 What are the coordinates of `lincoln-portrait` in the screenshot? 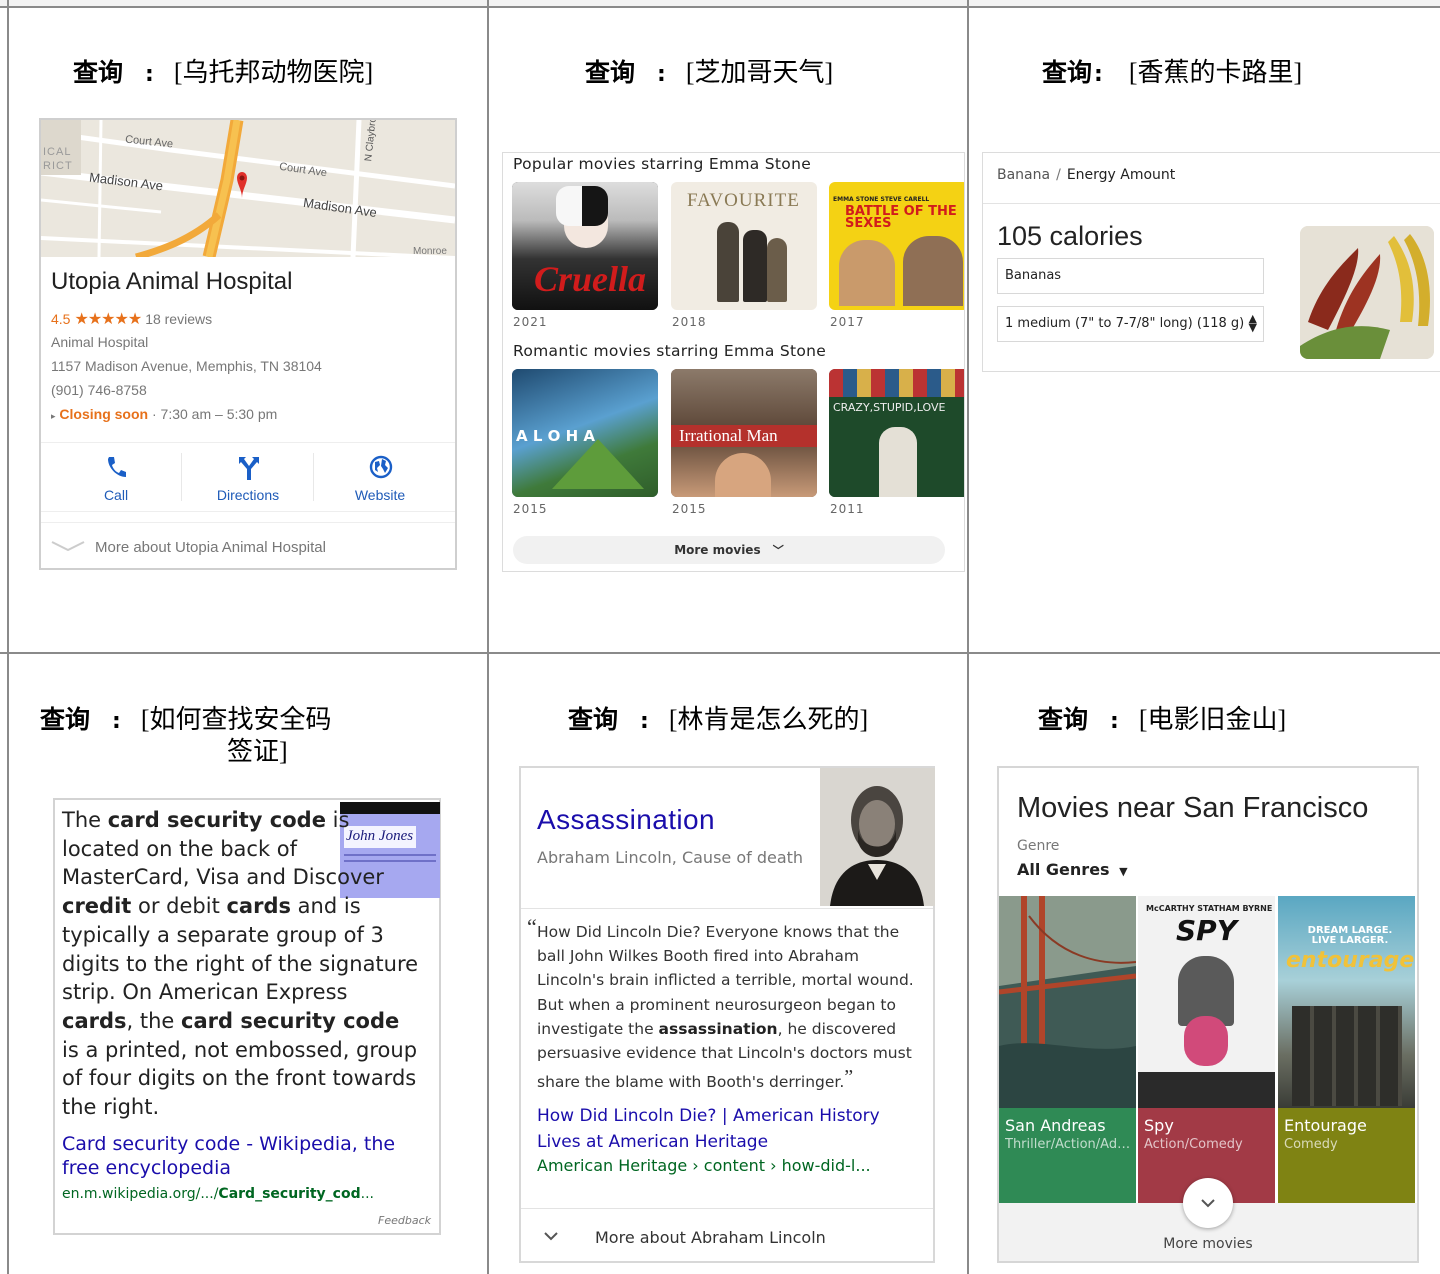 It's located at (877, 837).